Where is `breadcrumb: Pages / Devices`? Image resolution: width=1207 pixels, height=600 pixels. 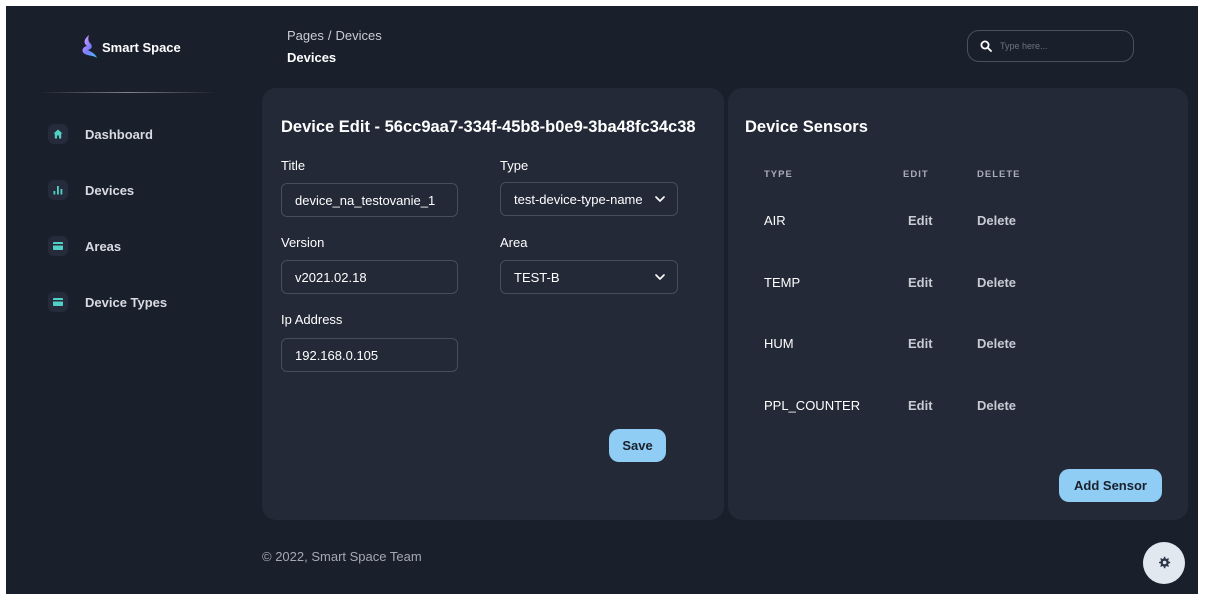
breadcrumb: Pages / Devices is located at coordinates (334, 35).